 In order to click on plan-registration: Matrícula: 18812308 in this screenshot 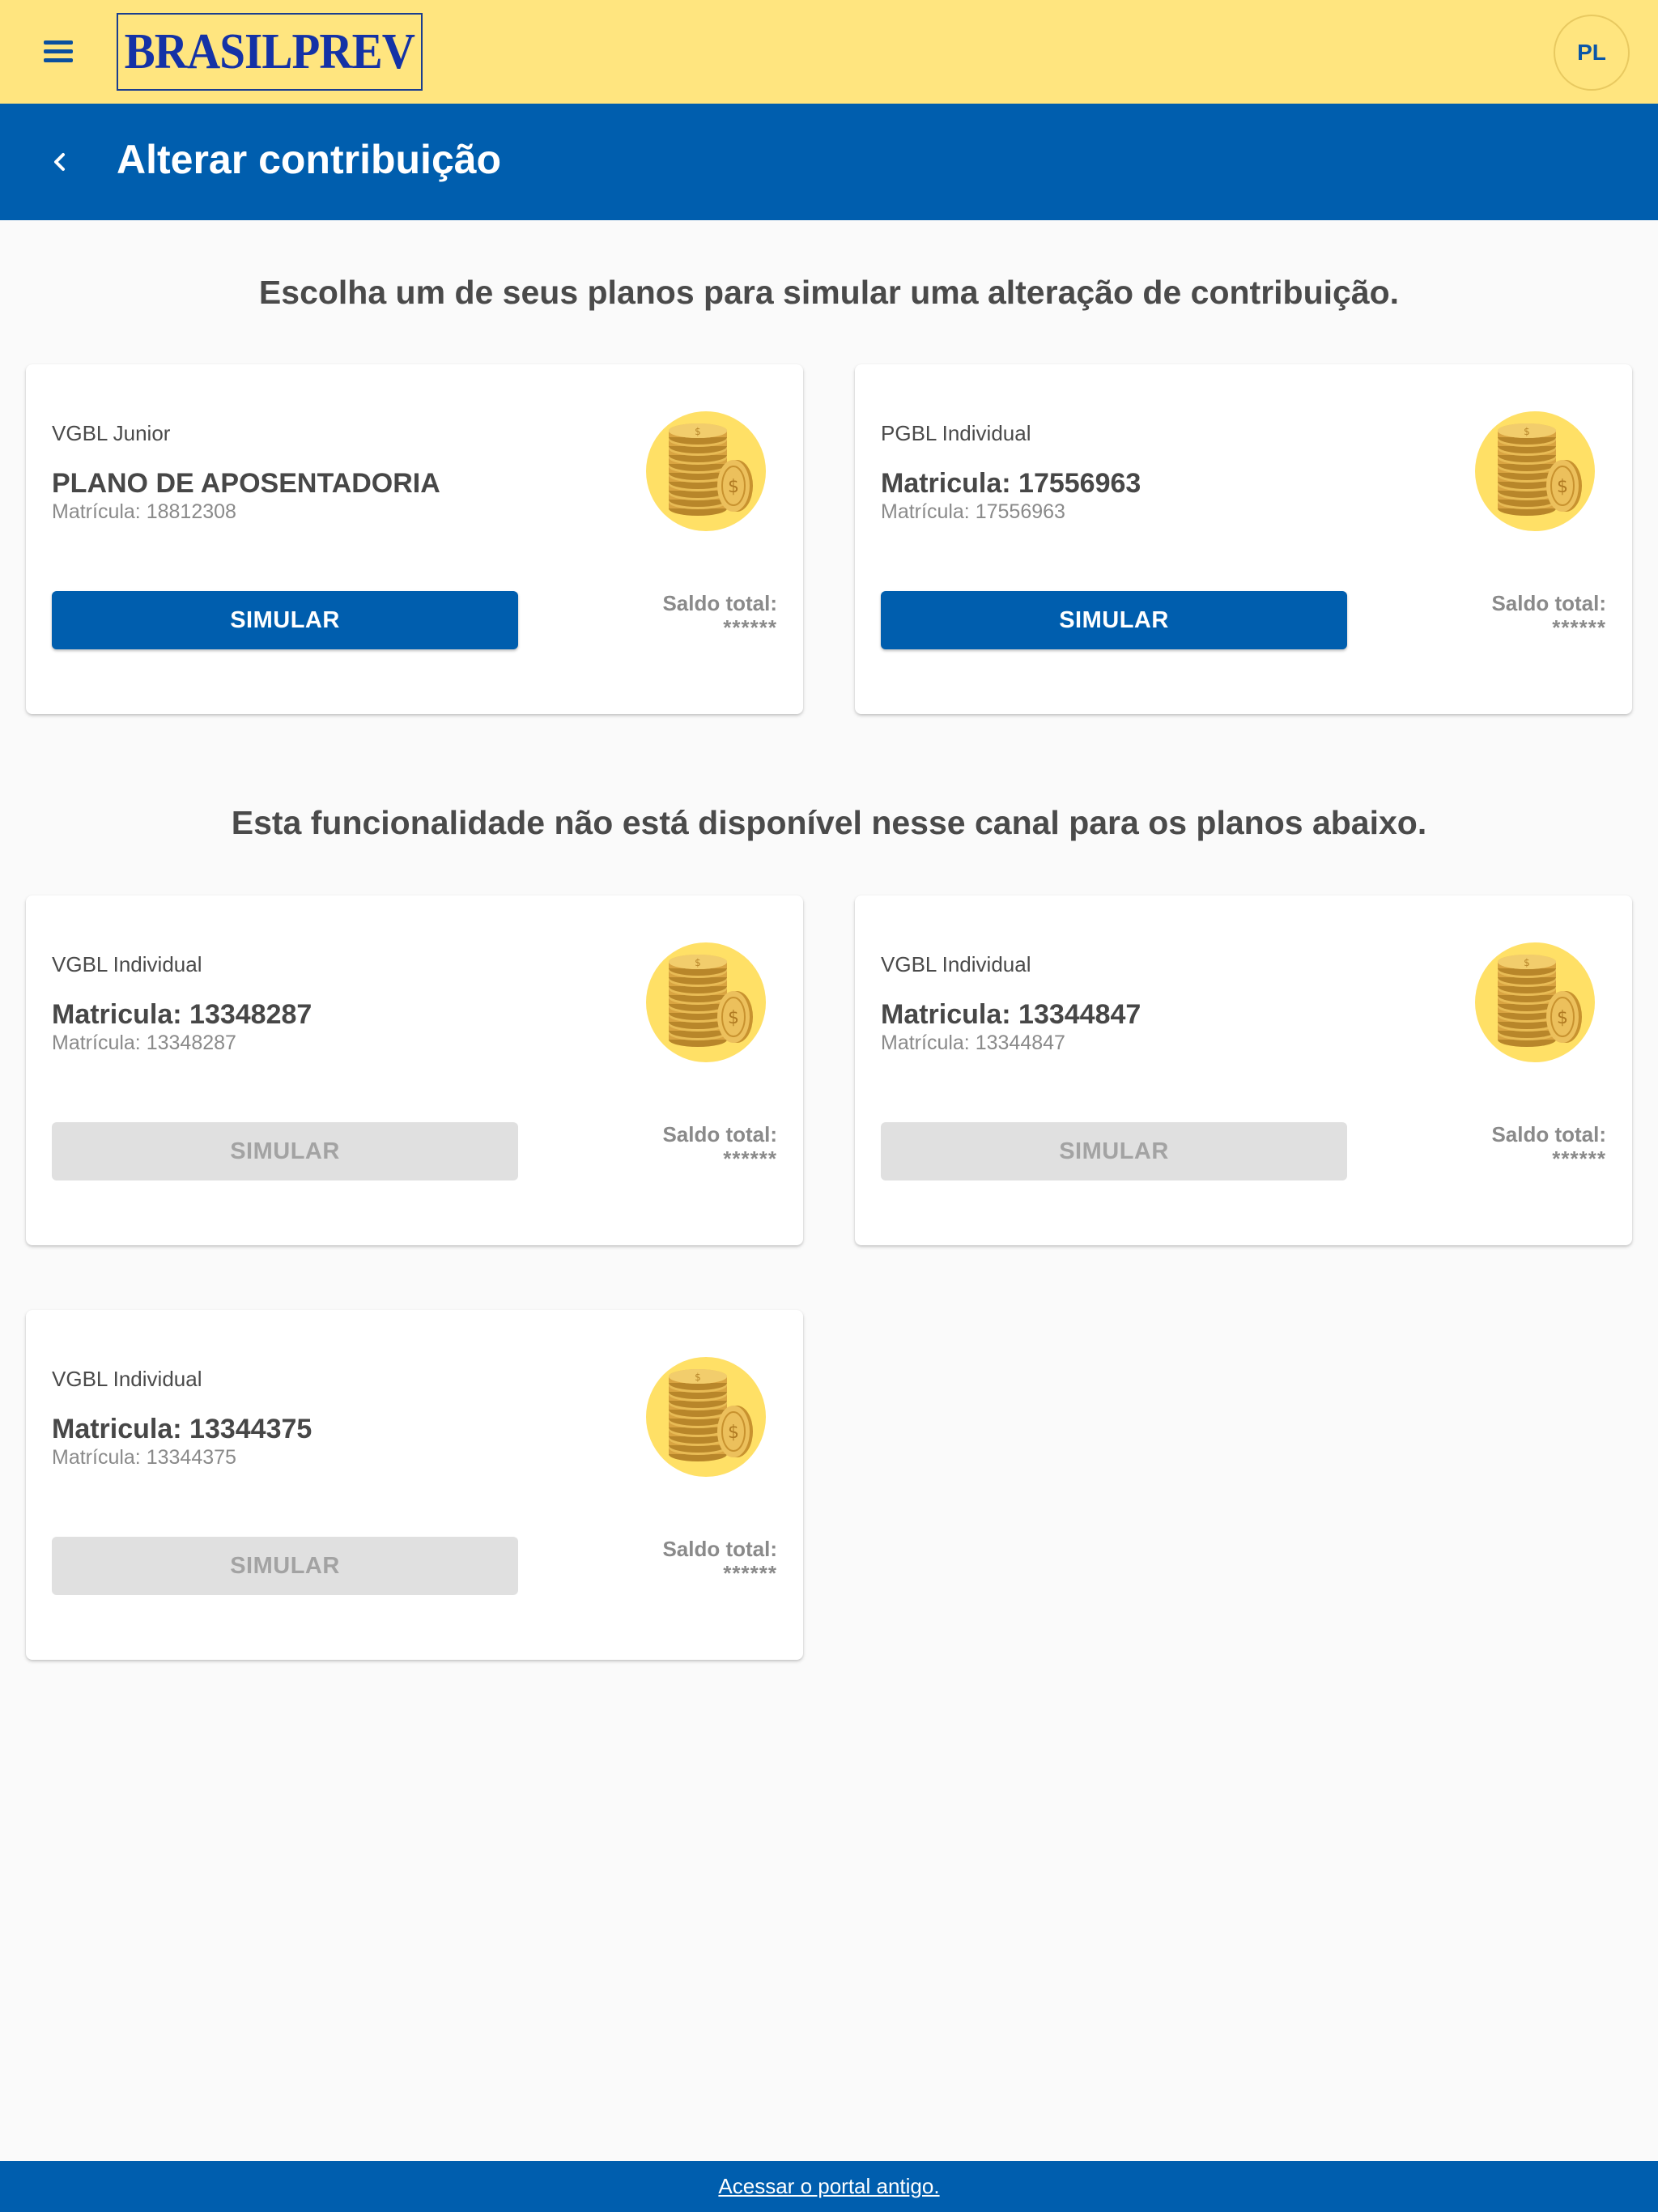, I will do `click(144, 512)`.